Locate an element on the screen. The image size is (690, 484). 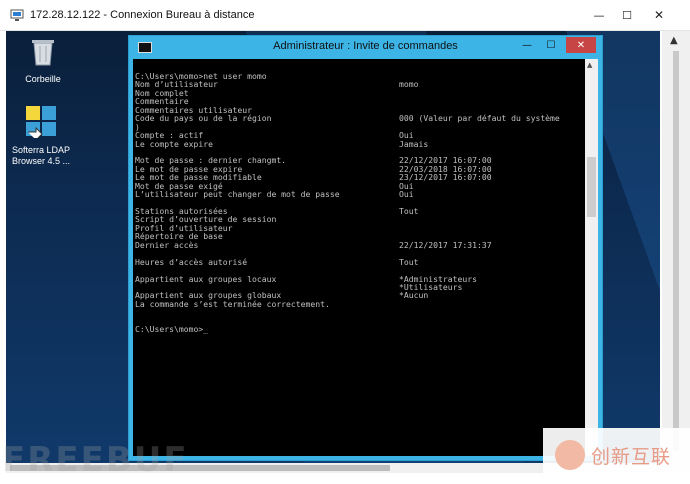
console-line: Nom d’utilisateur momo is located at coordinates (359, 84).